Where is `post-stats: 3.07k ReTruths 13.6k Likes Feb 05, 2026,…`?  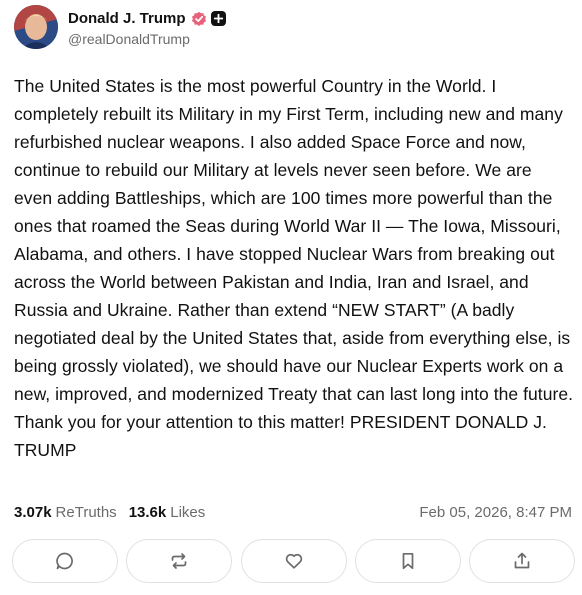 post-stats: 3.07k ReTruths 13.6k Likes Feb 05, 2026,… is located at coordinates (293, 512).